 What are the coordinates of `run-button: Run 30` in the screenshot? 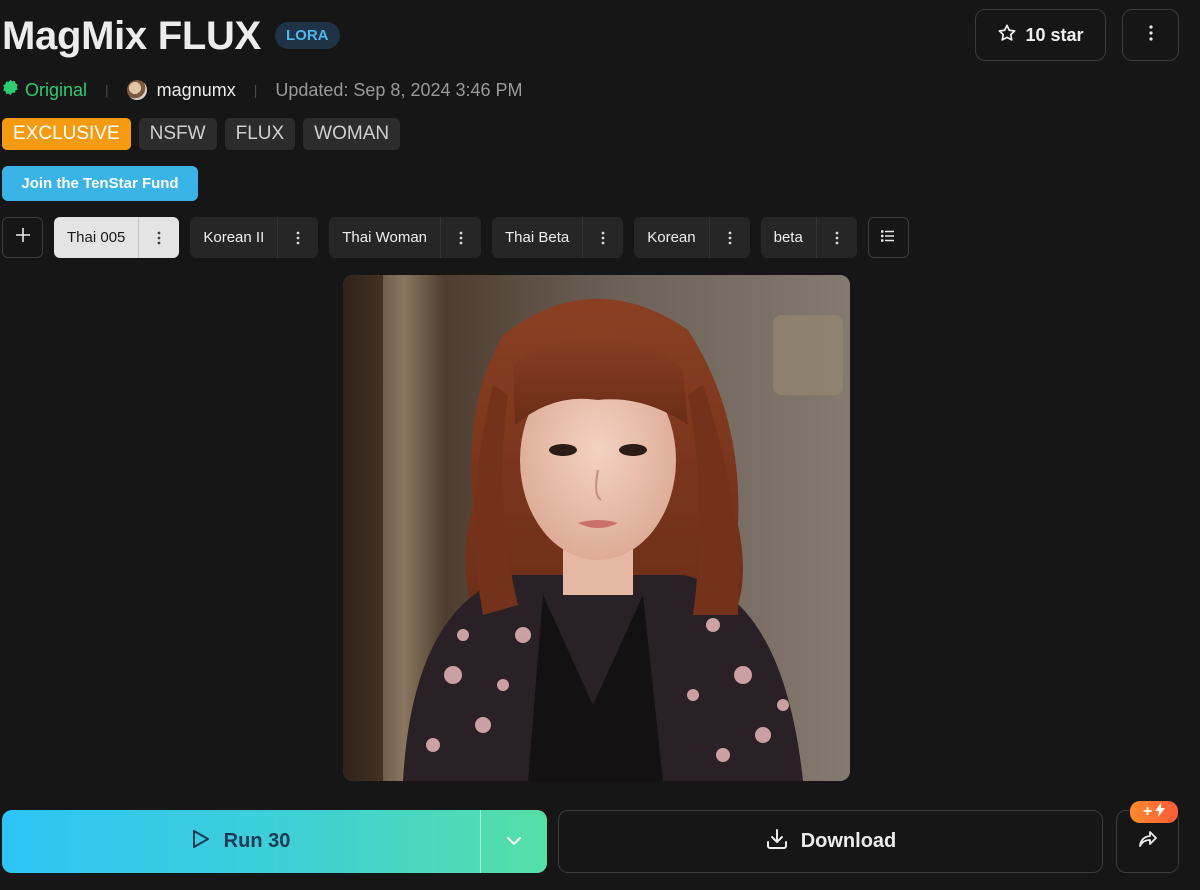 It's located at (274, 841).